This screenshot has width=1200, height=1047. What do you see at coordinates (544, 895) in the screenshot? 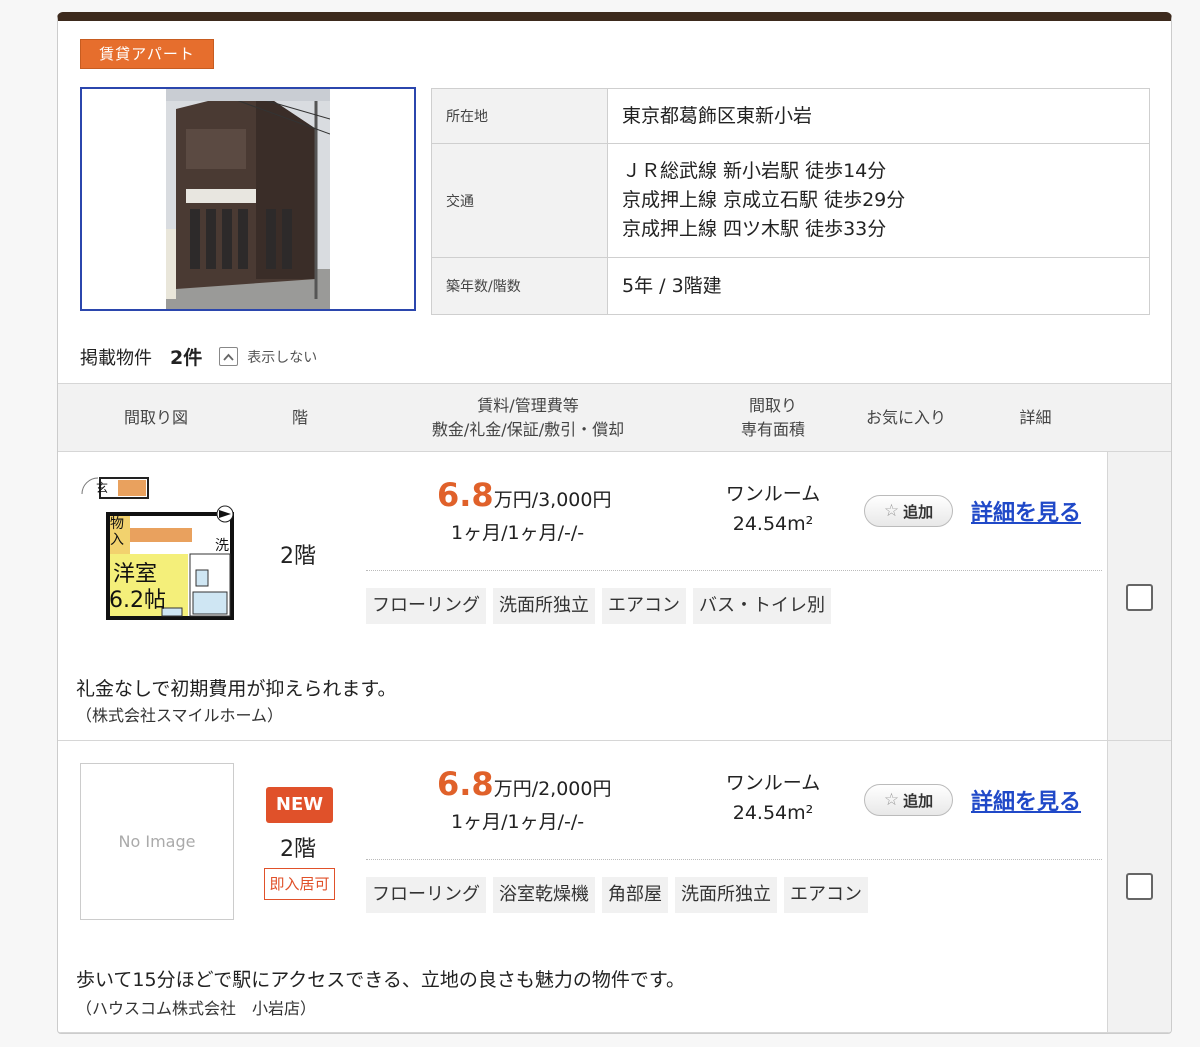
I see `feature-tag: 浴室乾燥機` at bounding box center [544, 895].